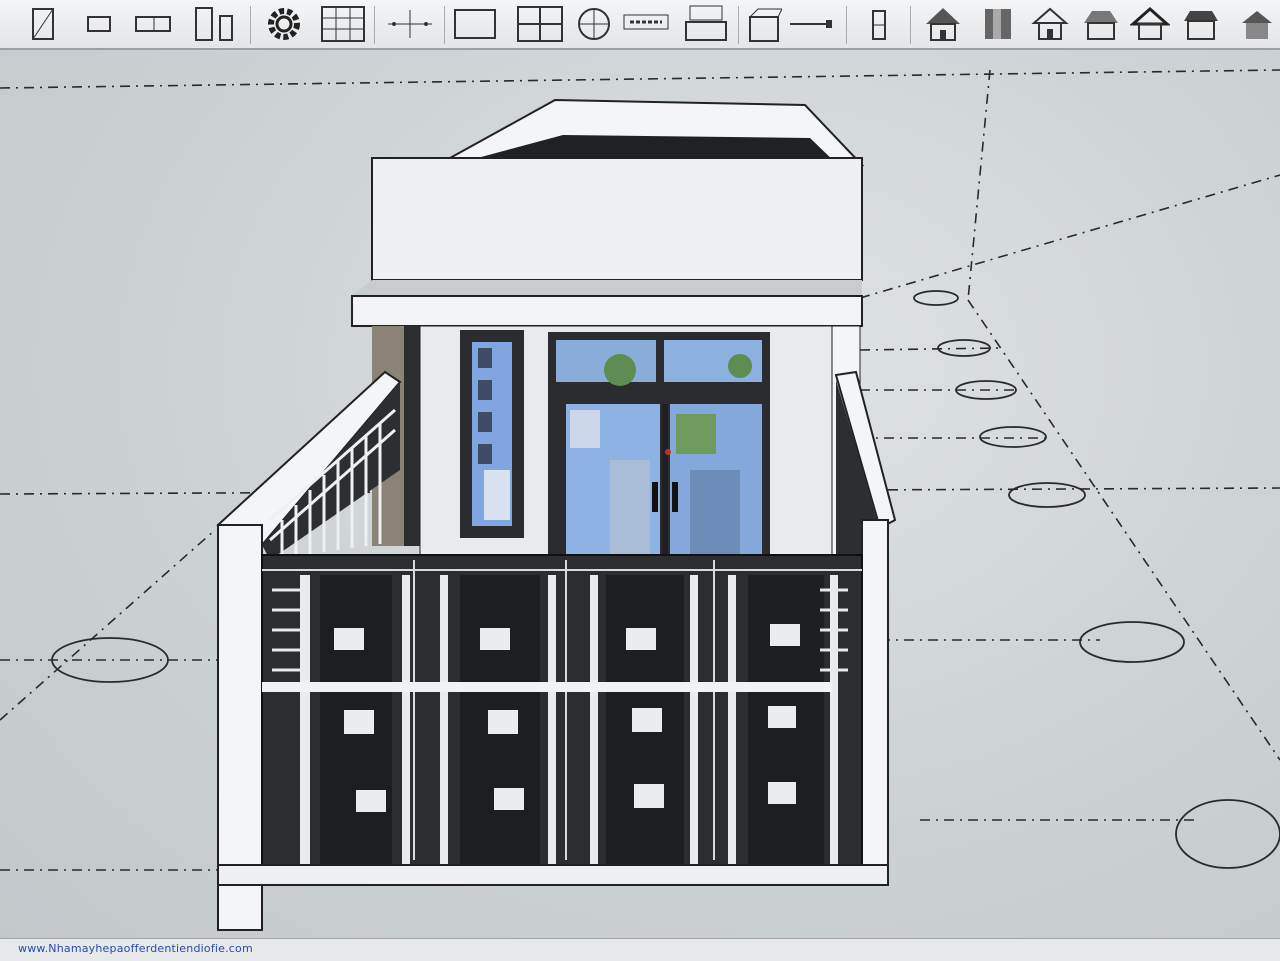 This screenshot has width=1280, height=961. What do you see at coordinates (215, 24) in the screenshot?
I see `column-icon` at bounding box center [215, 24].